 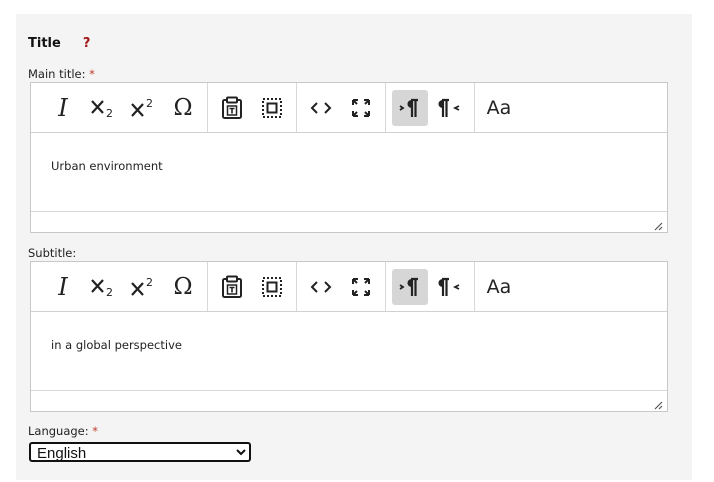 What do you see at coordinates (44, 43) in the screenshot?
I see `section-title: Title` at bounding box center [44, 43].